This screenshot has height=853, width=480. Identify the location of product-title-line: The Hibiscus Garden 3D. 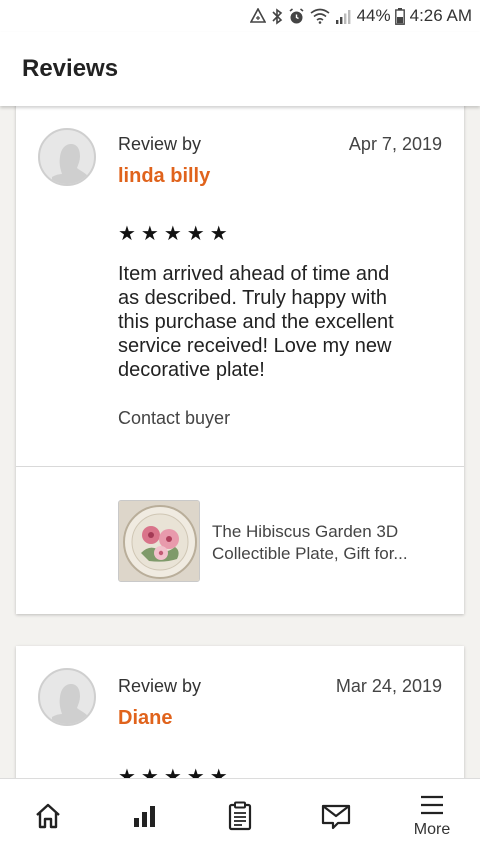
(305, 531).